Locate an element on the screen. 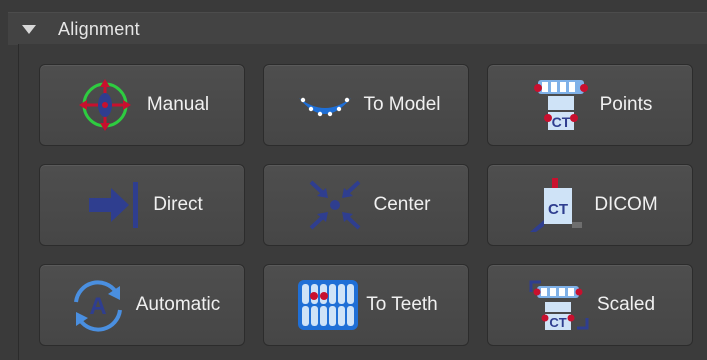  scaled-label: Scaled is located at coordinates (626, 304).